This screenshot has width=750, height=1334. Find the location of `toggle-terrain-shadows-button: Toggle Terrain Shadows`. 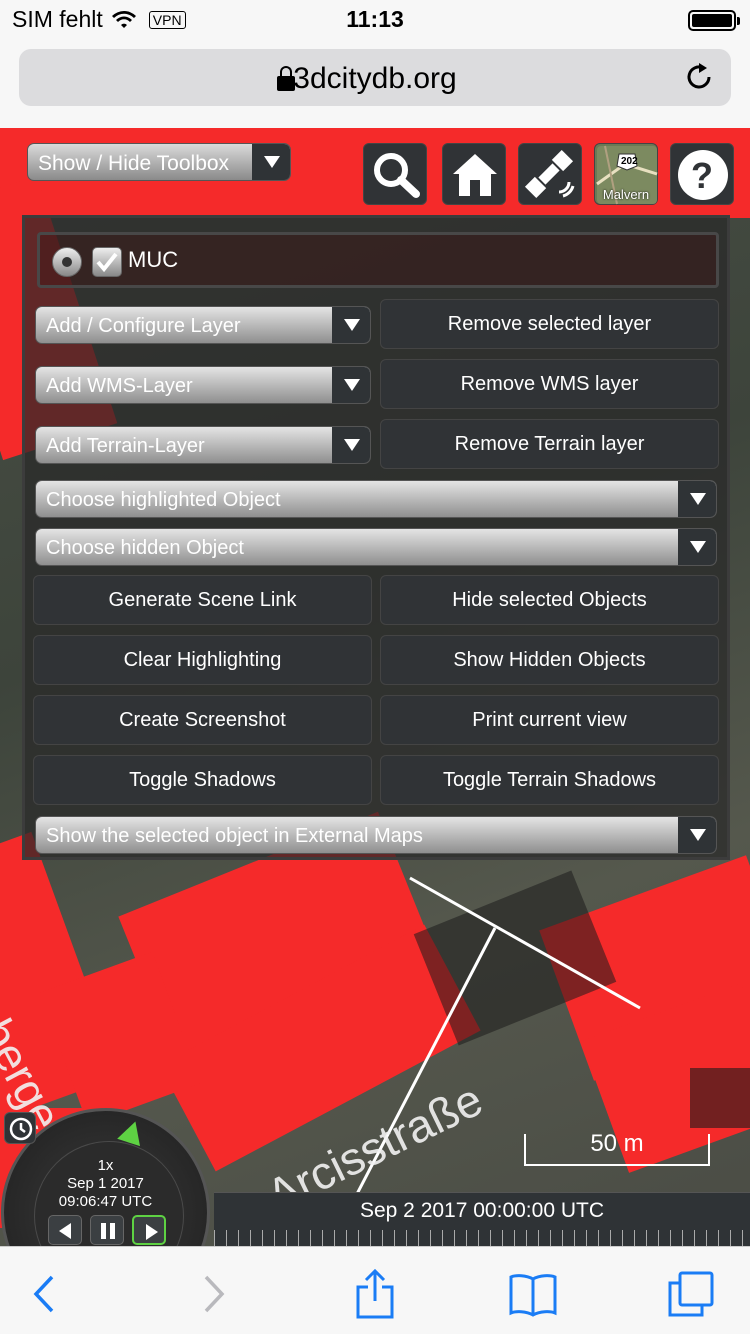

toggle-terrain-shadows-button: Toggle Terrain Shadows is located at coordinates (549, 780).